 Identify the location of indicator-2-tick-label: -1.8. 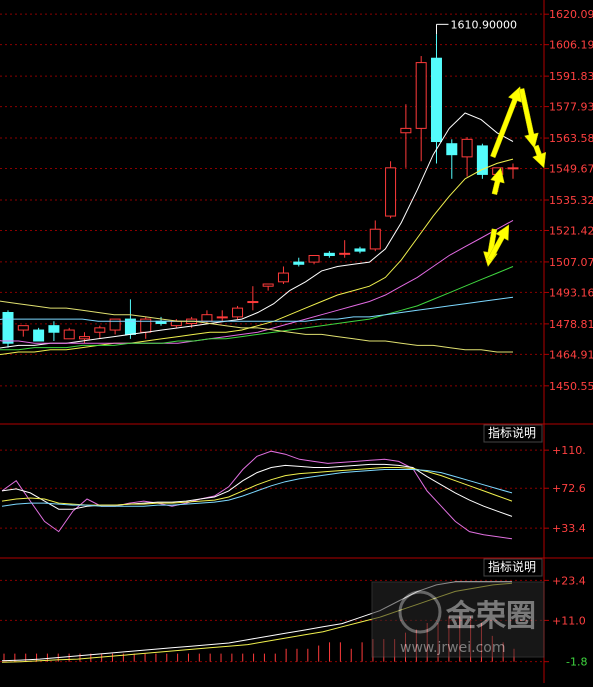
(576, 662).